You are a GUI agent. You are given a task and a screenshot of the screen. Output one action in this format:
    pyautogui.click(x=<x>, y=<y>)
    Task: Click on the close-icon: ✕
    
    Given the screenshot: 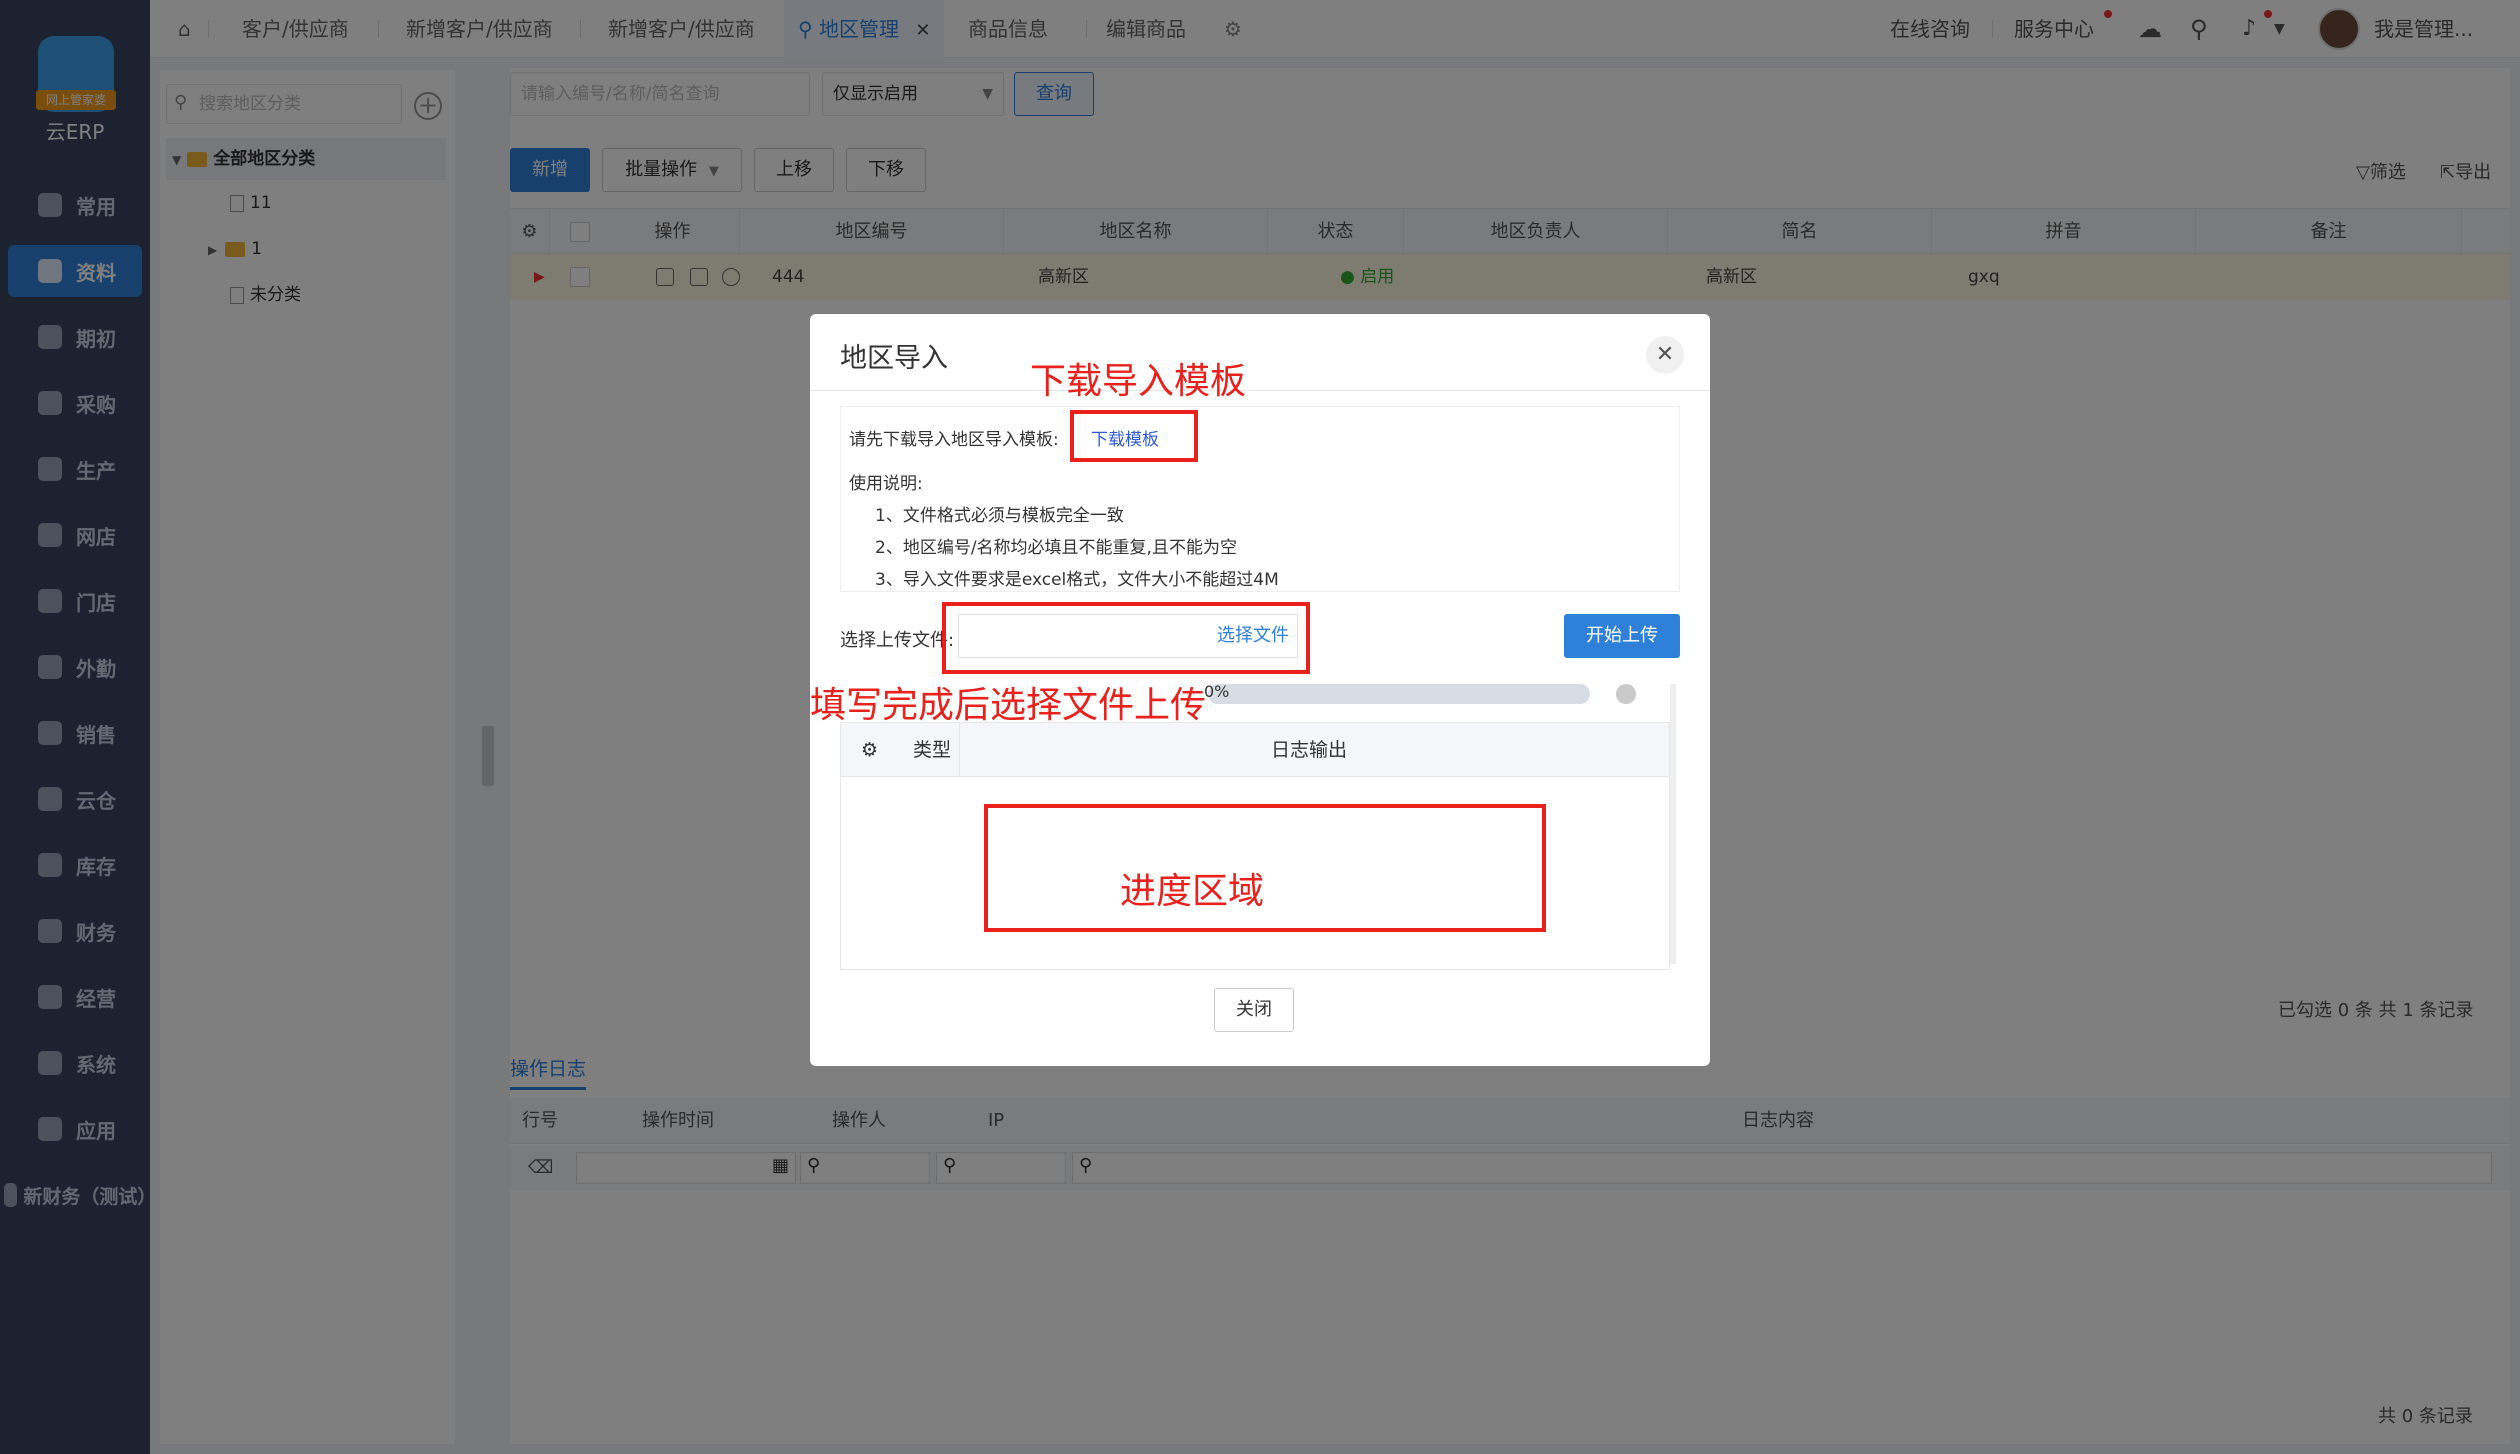 What is the action you would take?
    pyautogui.click(x=1665, y=355)
    